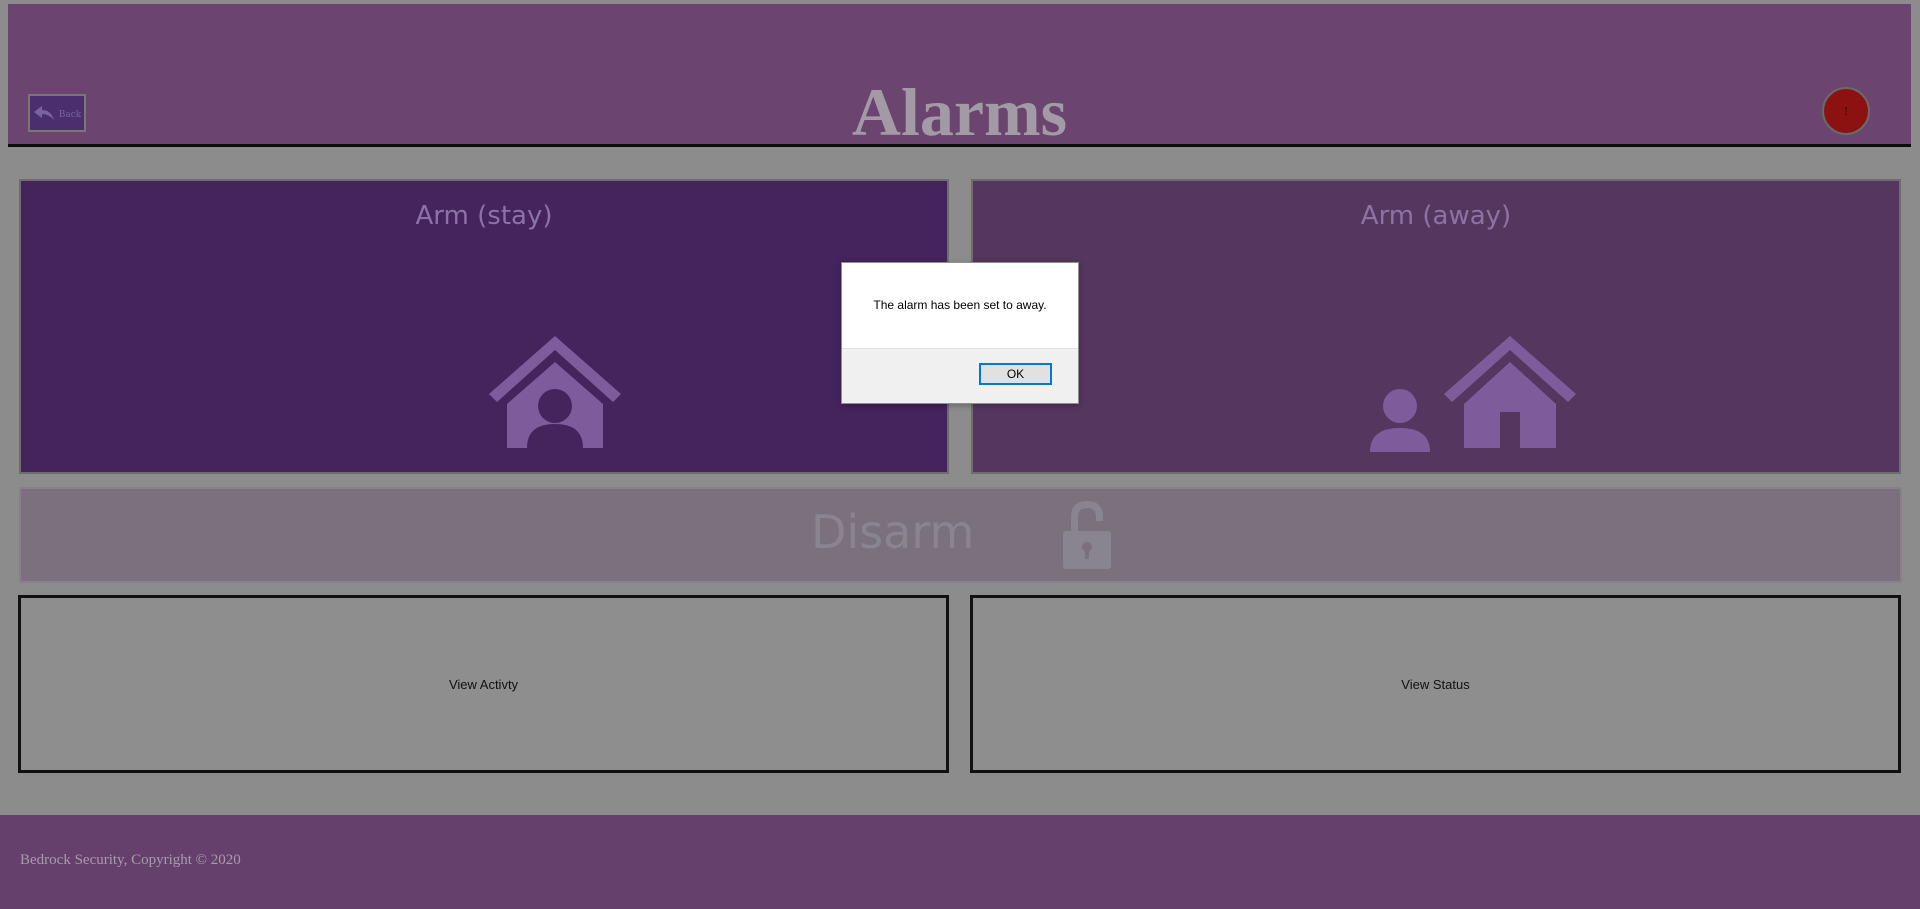 Image resolution: width=1920 pixels, height=909 pixels. I want to click on alert-label: !, so click(1846, 111).